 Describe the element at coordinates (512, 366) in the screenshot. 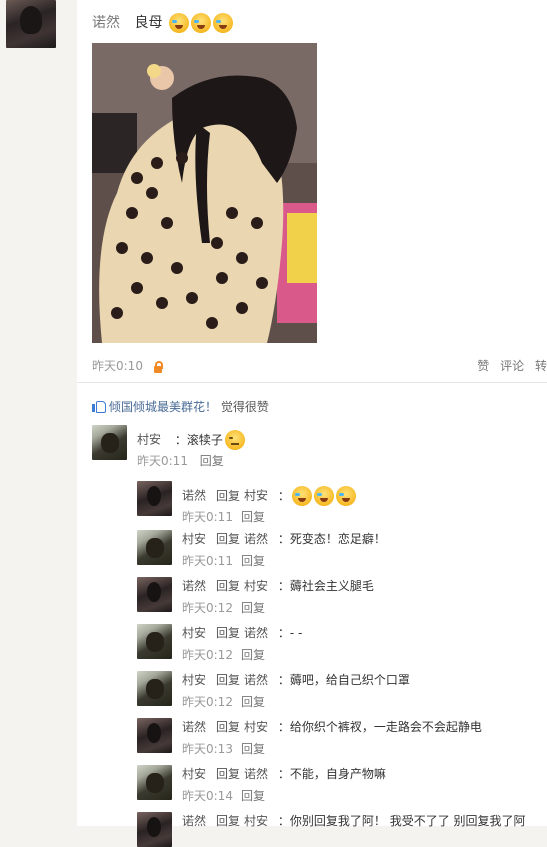

I see `comment-button: 评论` at that location.